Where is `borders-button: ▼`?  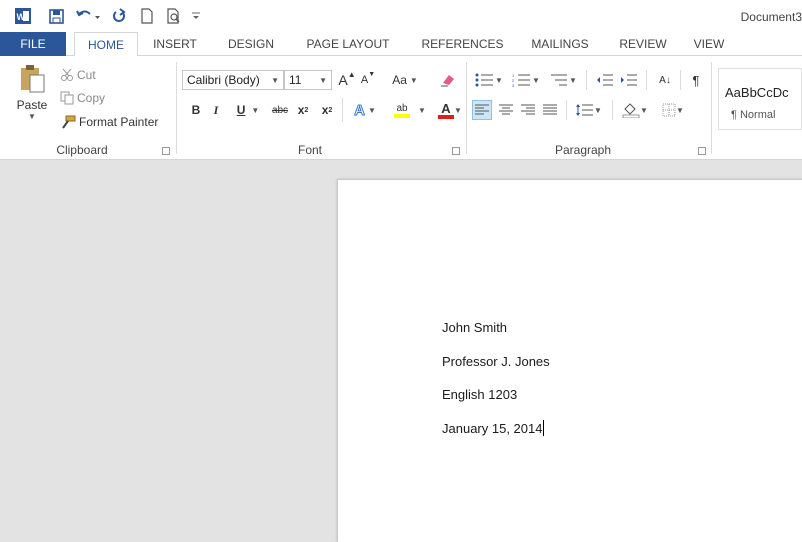
borders-button: ▼ is located at coordinates (673, 110).